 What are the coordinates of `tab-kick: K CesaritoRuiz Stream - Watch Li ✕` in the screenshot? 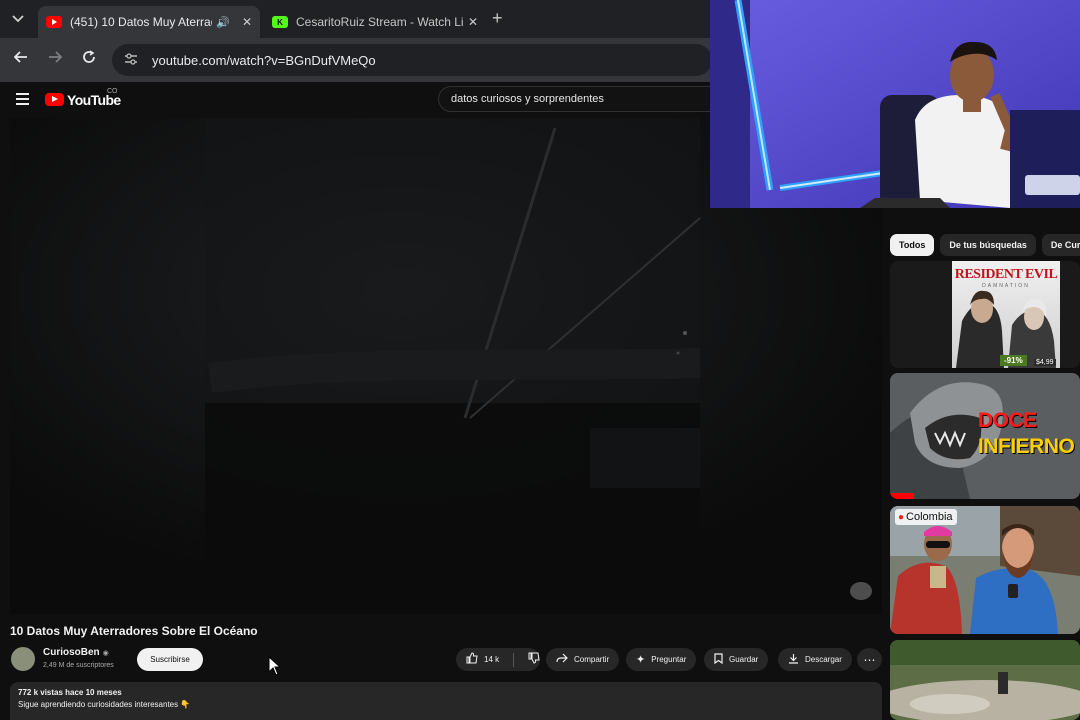 It's located at (375, 22).